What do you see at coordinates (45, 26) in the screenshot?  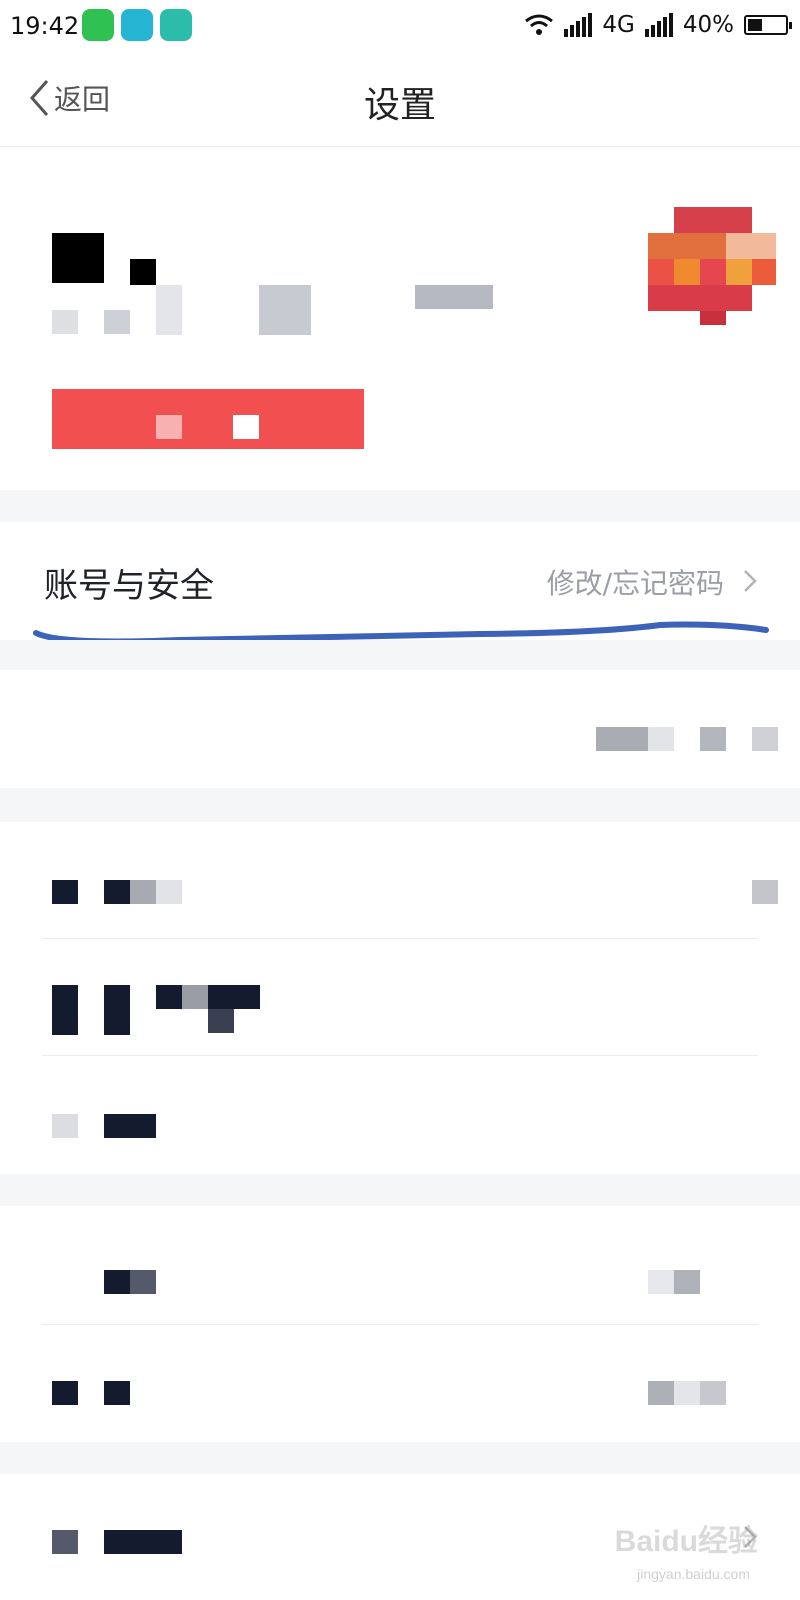 I see `status-time: 19:42` at bounding box center [45, 26].